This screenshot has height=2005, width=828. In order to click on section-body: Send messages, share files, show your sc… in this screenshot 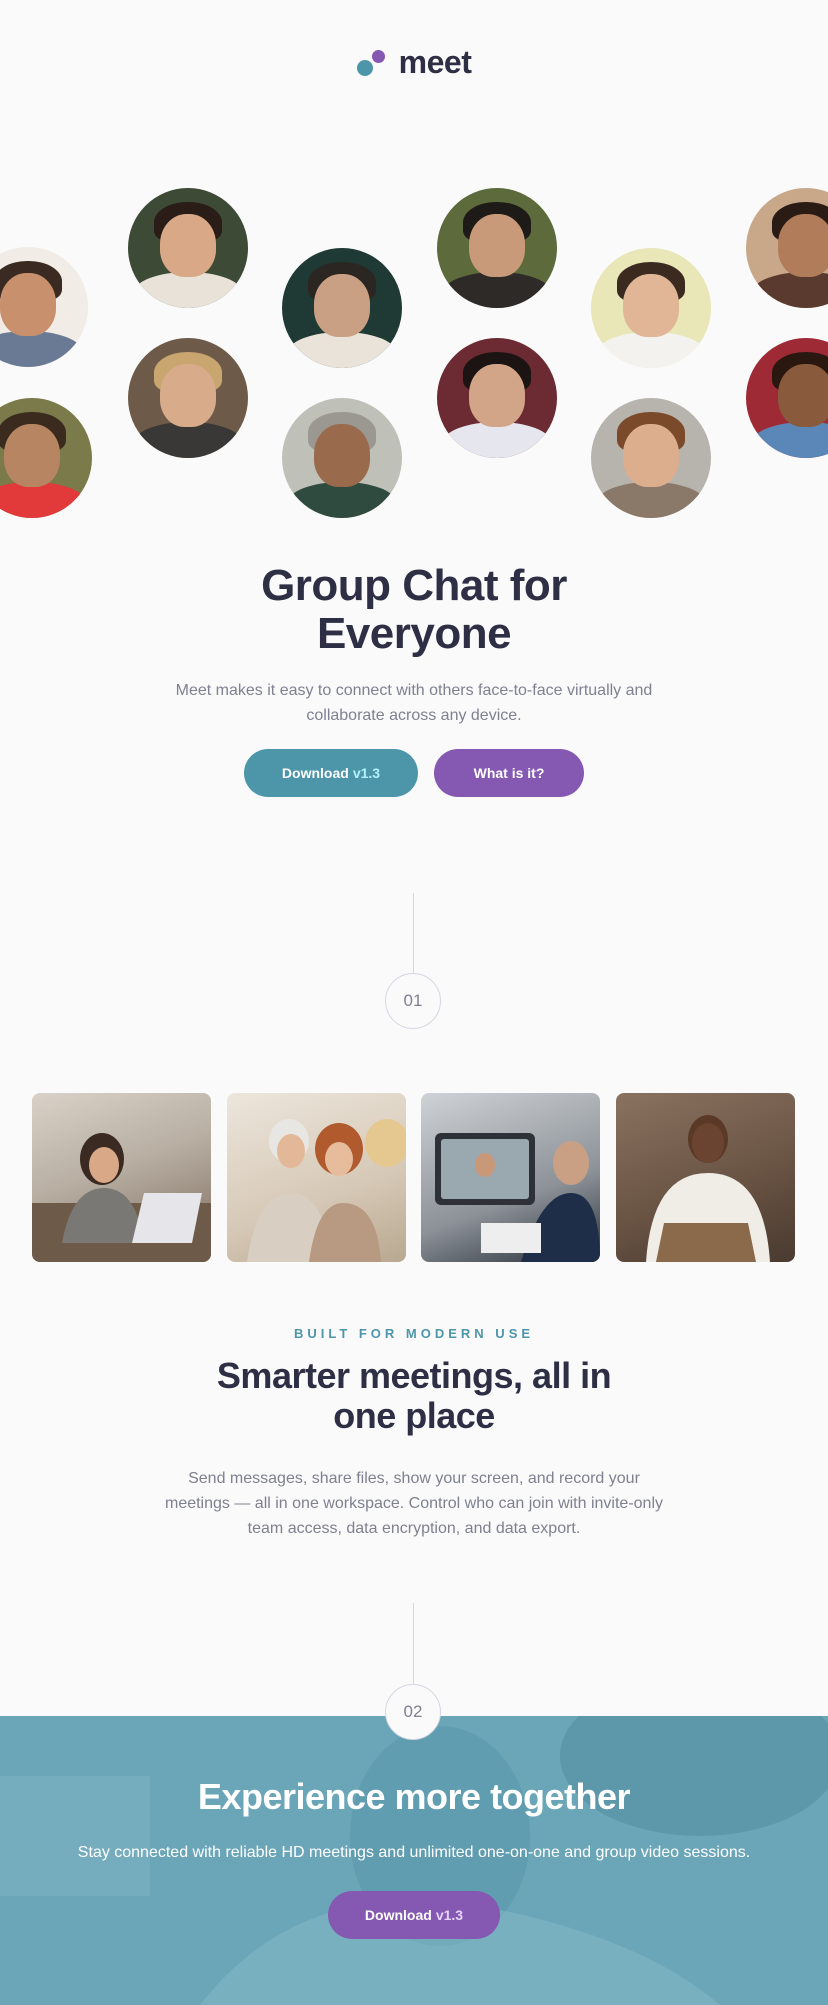, I will do `click(414, 1503)`.